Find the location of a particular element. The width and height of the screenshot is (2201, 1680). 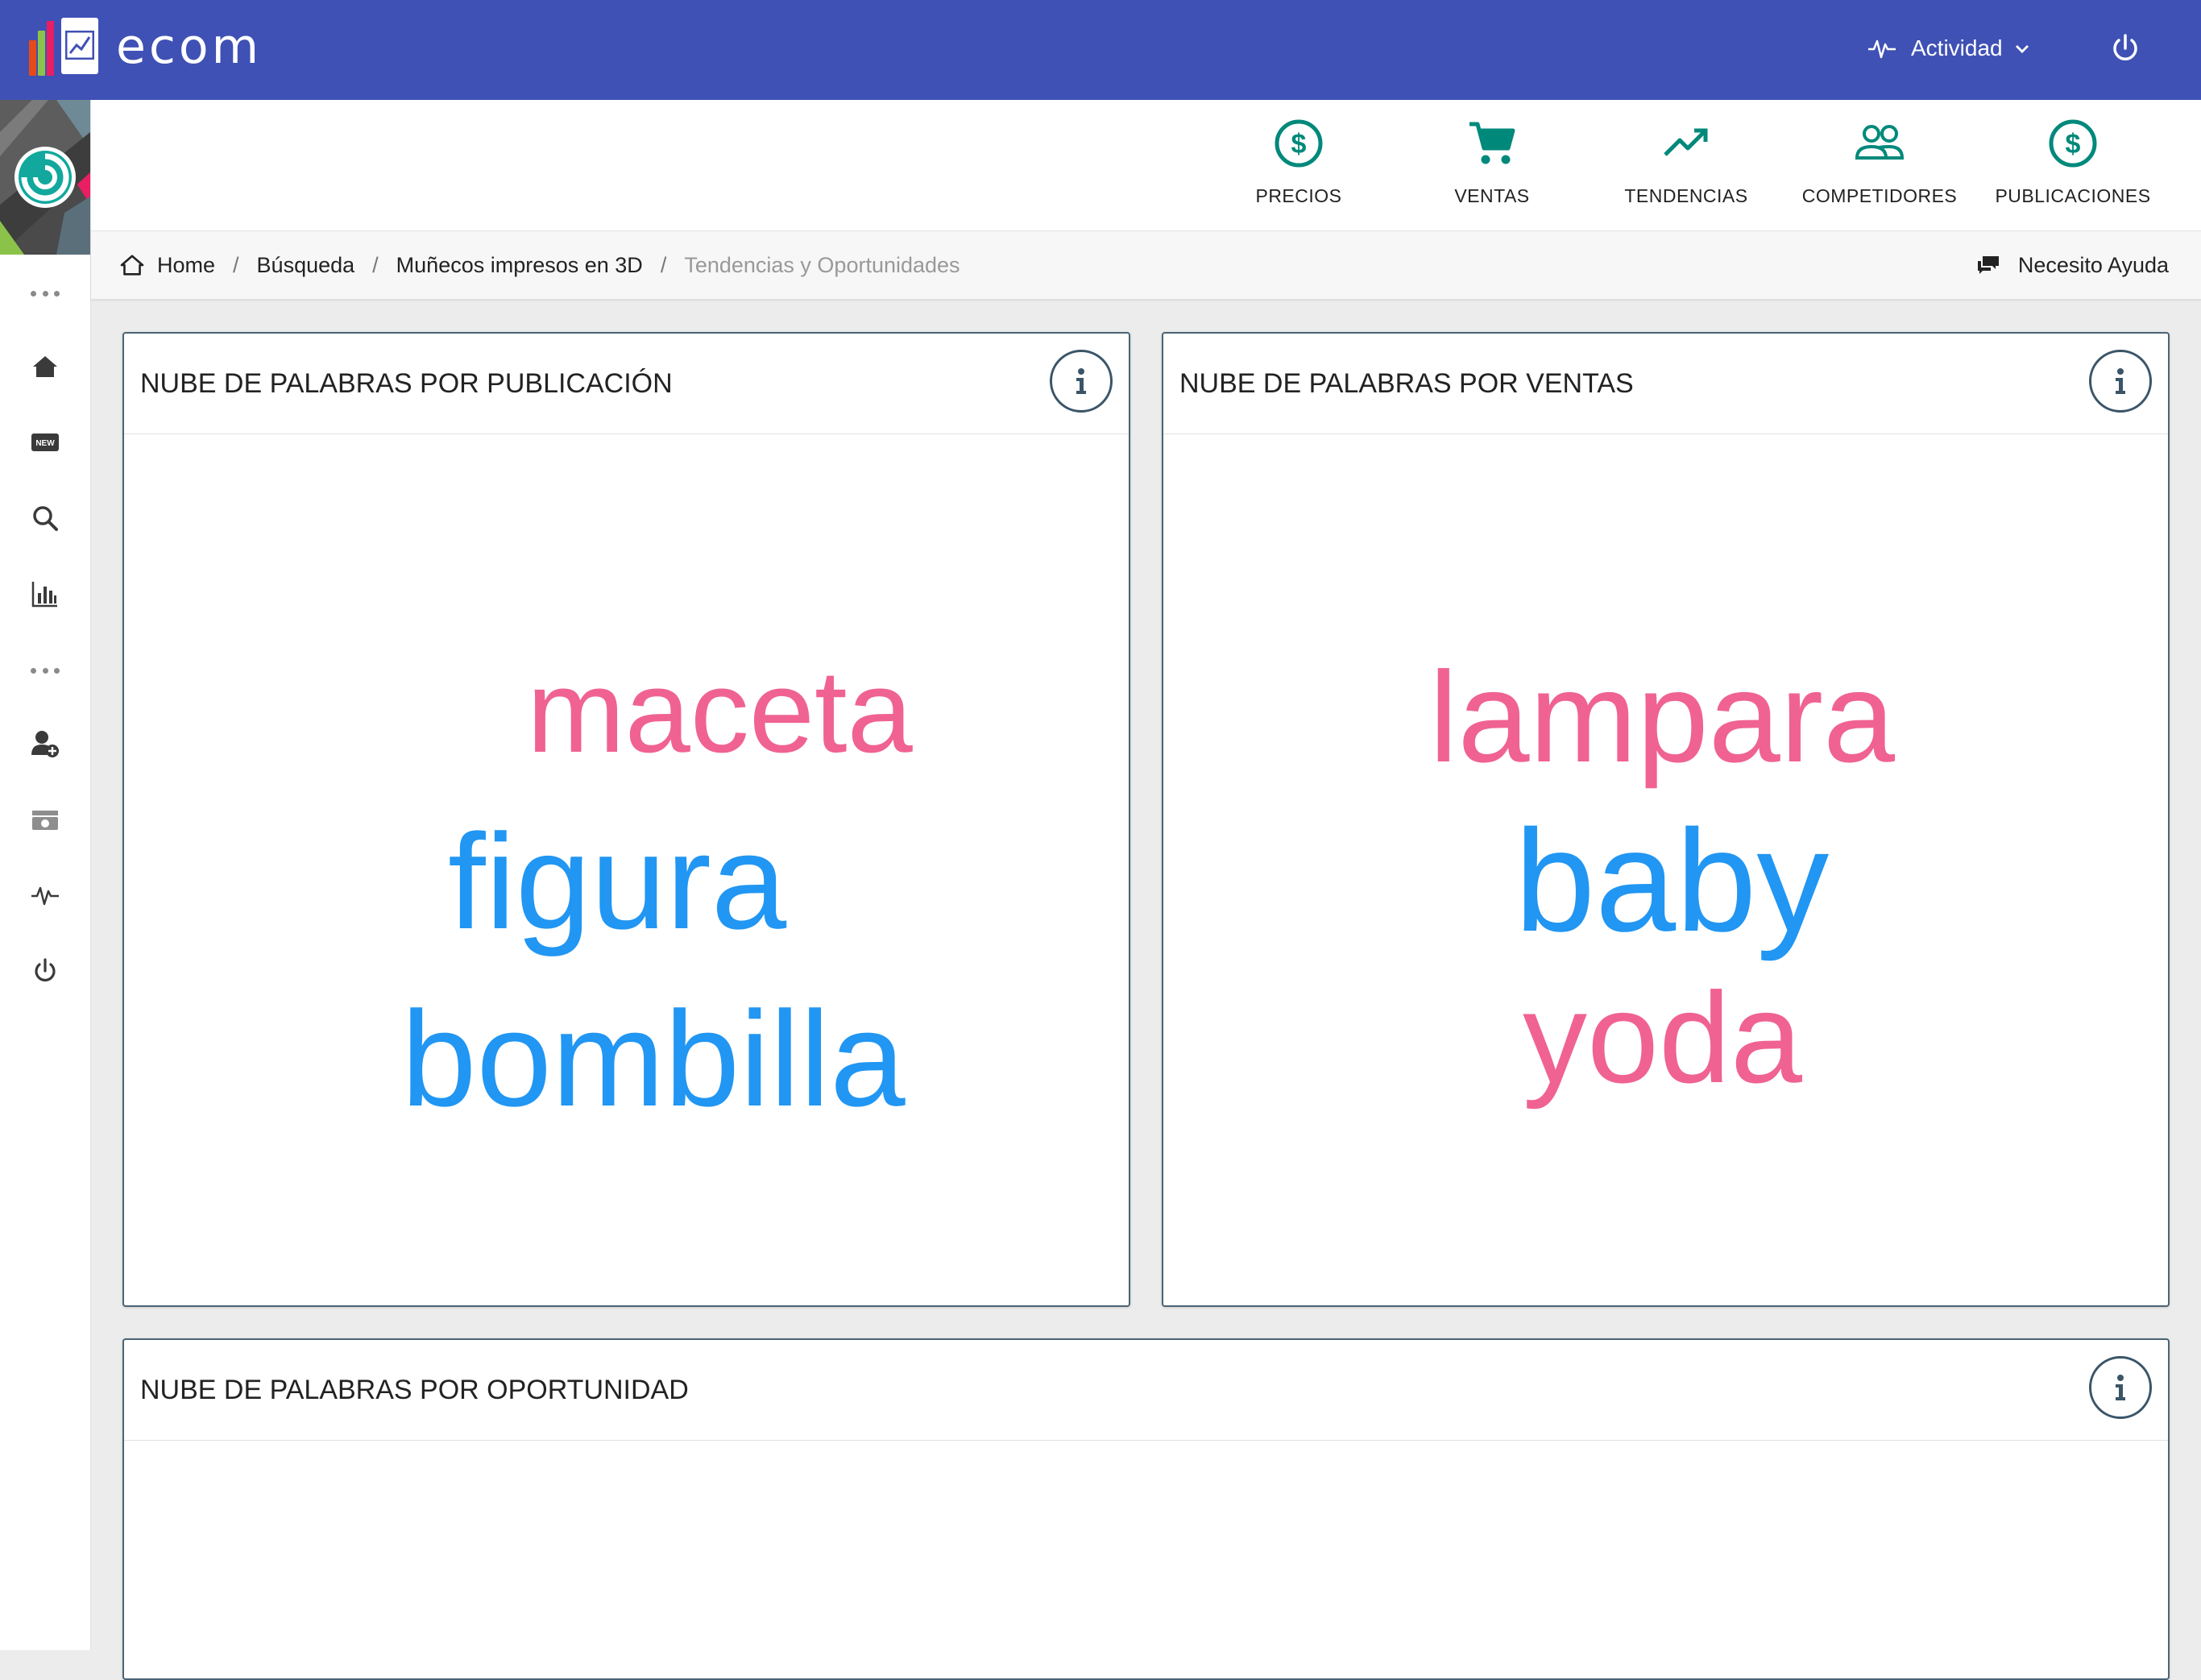

card-header: NUBE DE PALABRAS POR PUBLICACIÓN is located at coordinates (626, 384).